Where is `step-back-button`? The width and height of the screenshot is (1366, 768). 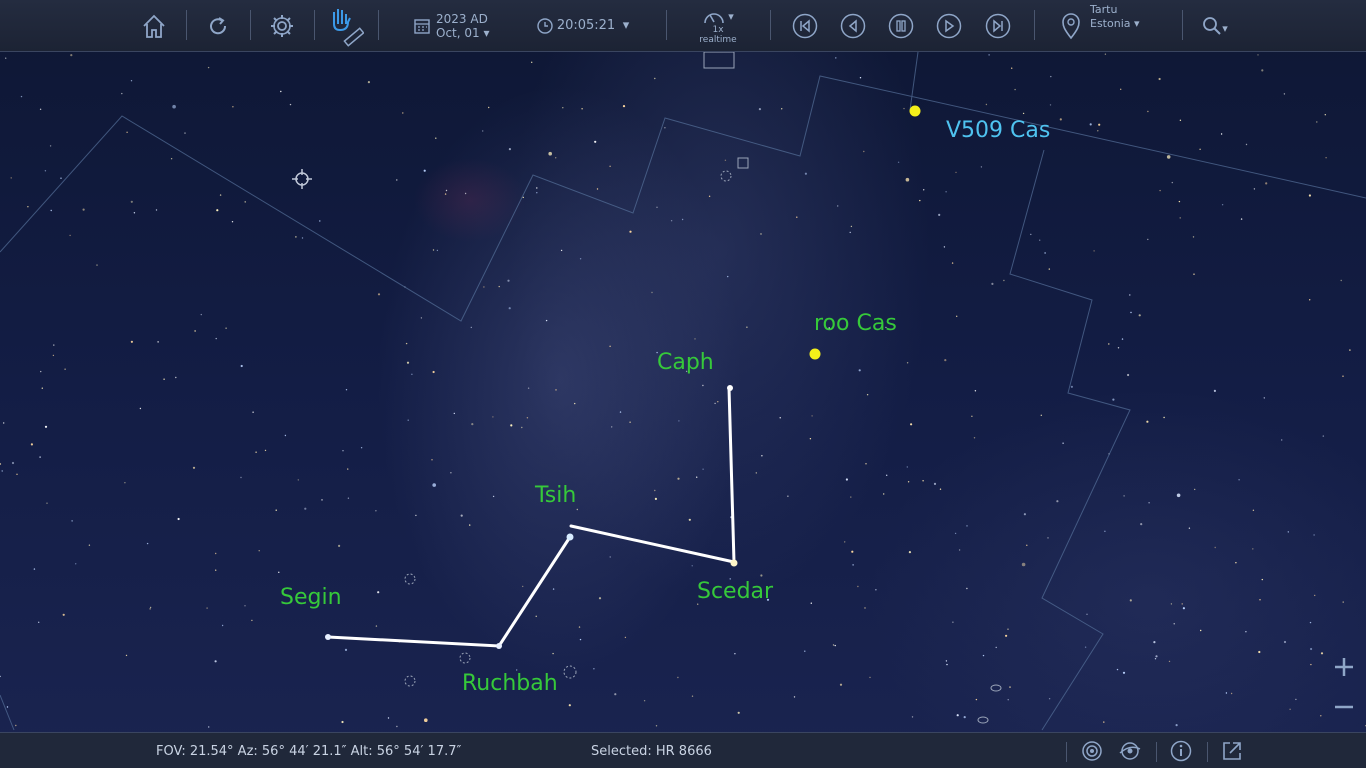
step-back-button is located at coordinates (853, 26).